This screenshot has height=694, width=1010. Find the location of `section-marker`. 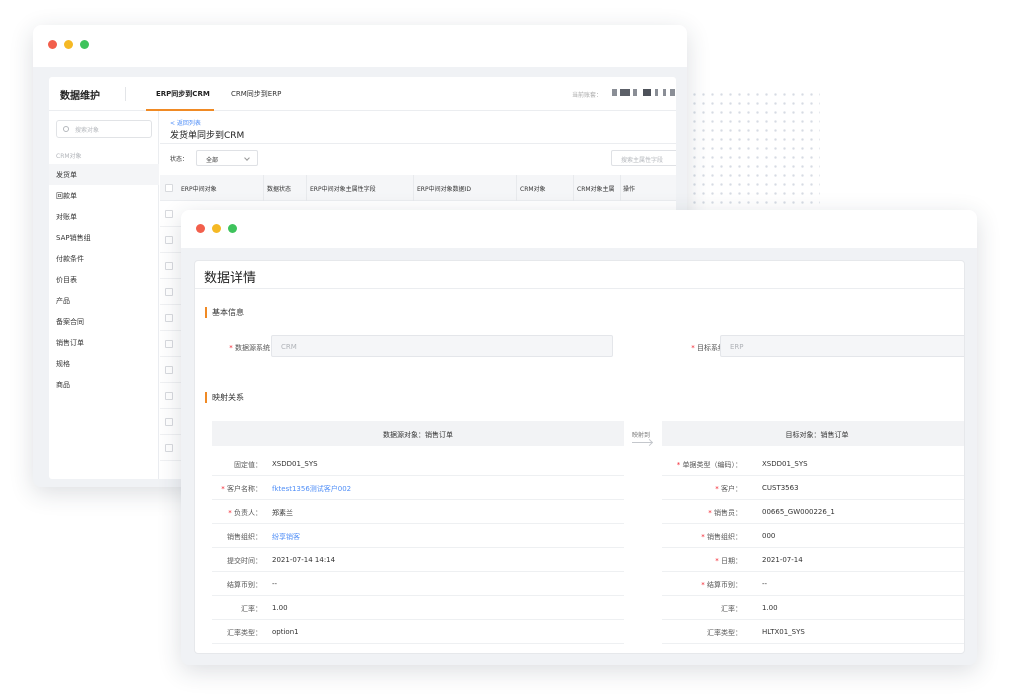

section-marker is located at coordinates (206, 397).